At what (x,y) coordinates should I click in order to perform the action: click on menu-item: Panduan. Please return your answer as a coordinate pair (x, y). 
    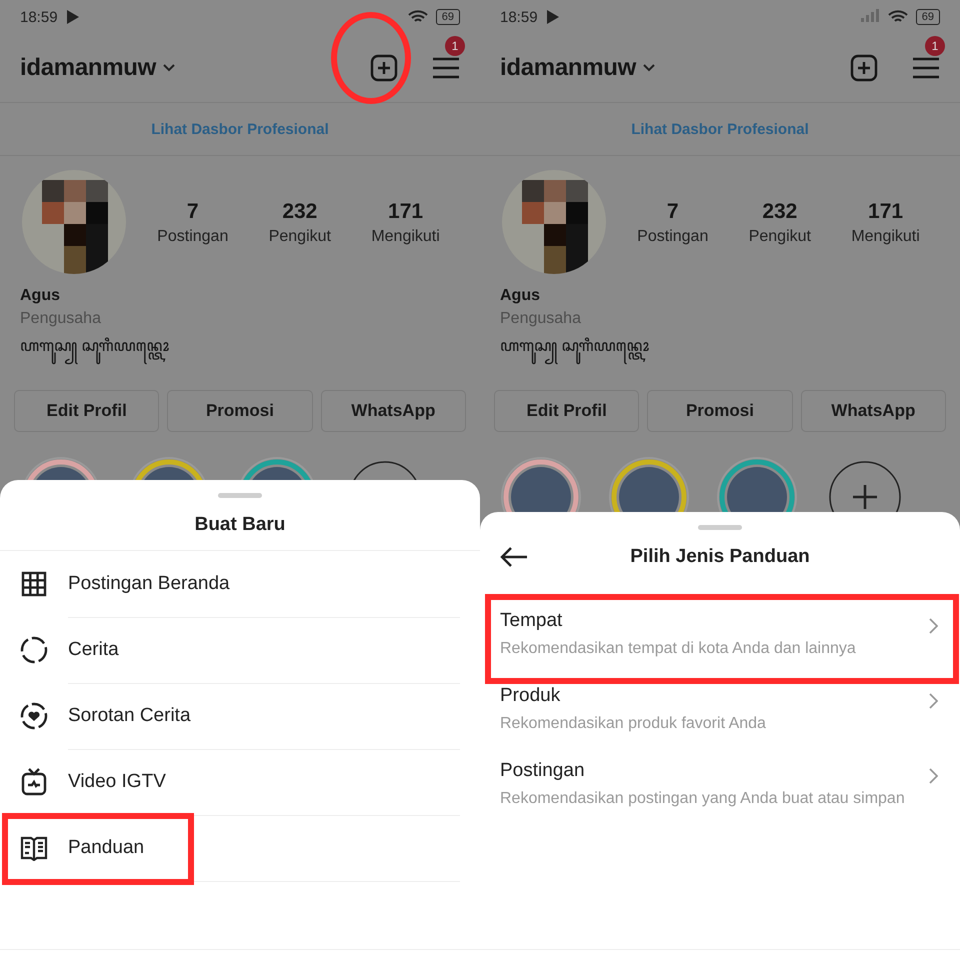
    Looking at the image, I should click on (106, 847).